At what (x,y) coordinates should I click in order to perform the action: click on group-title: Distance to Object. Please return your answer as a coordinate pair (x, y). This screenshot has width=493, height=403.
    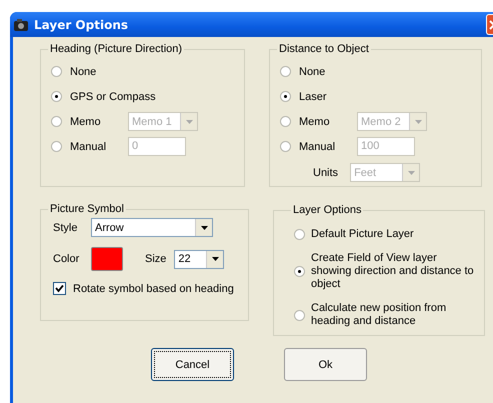
    Looking at the image, I should click on (324, 49).